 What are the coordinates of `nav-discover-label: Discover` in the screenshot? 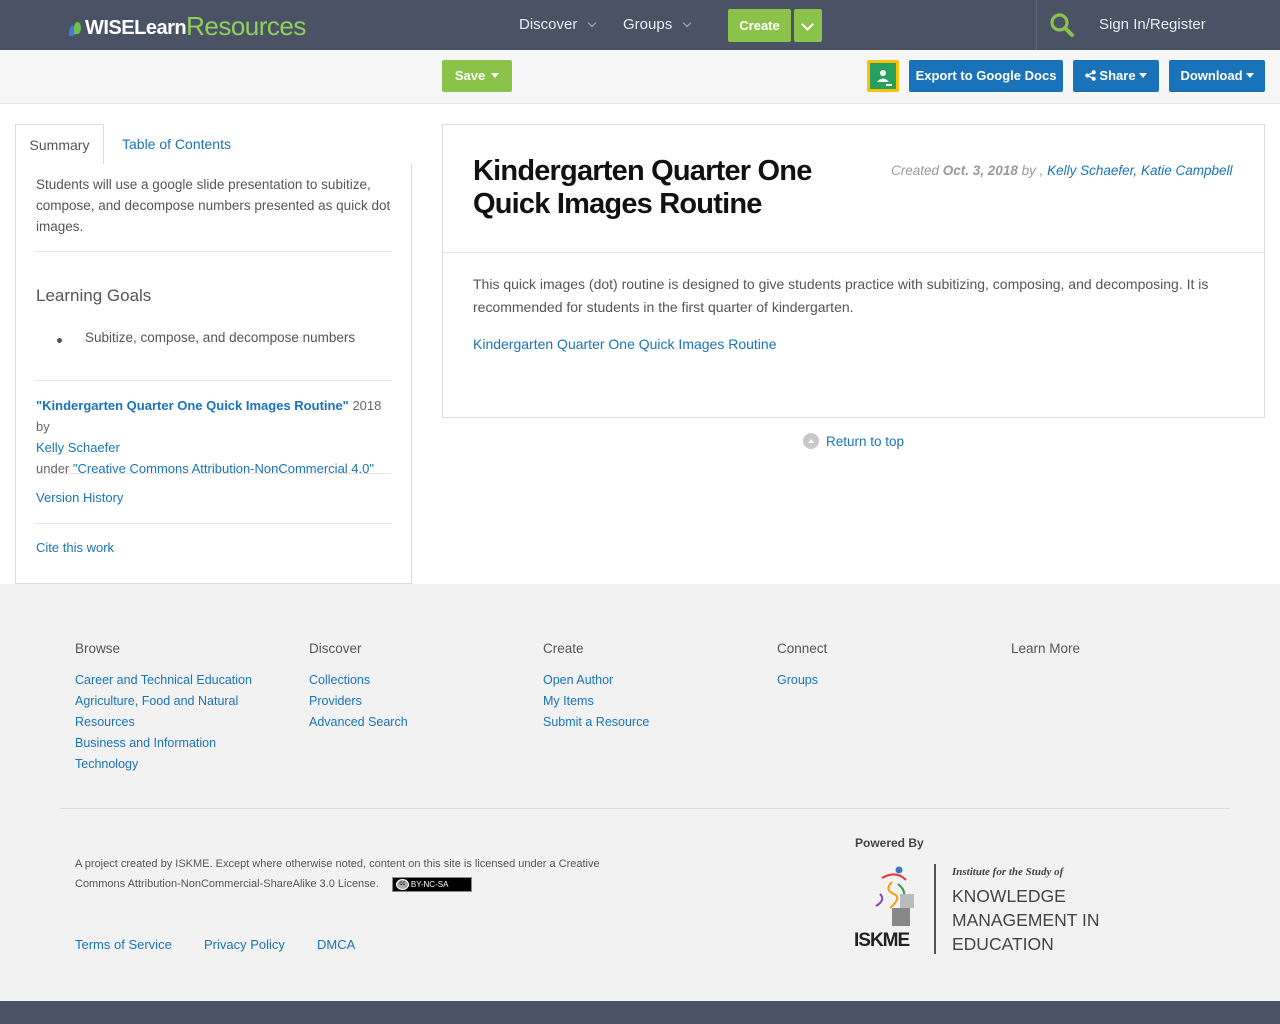 It's located at (548, 24).